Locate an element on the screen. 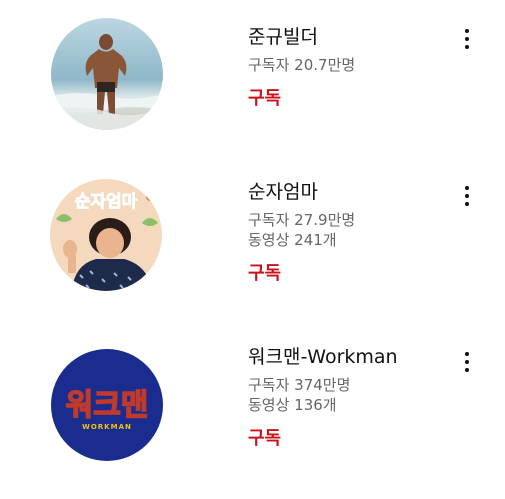  channel-avatar: 순자엄마 is located at coordinates (106, 235).